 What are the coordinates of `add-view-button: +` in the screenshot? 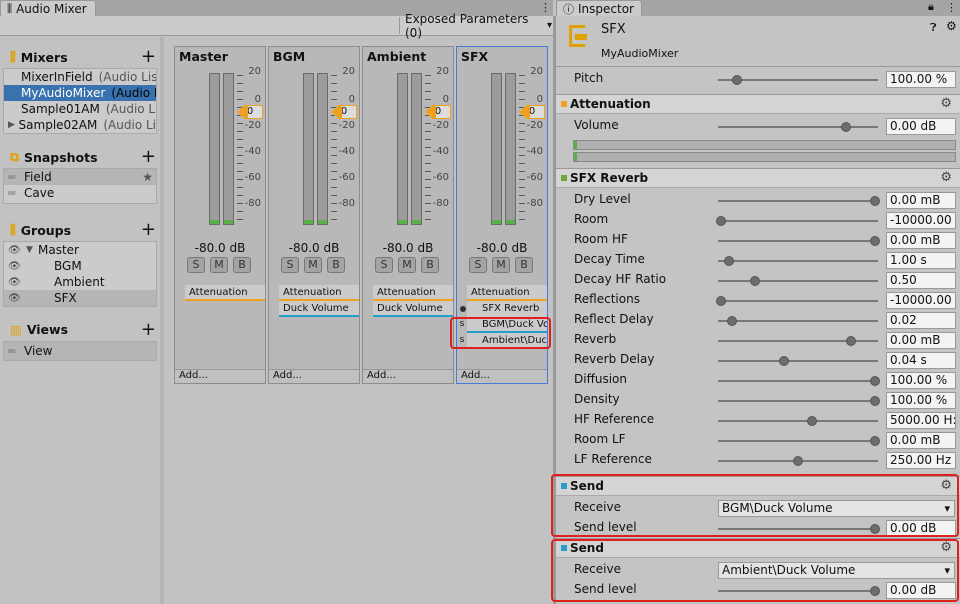 It's located at (148, 329).